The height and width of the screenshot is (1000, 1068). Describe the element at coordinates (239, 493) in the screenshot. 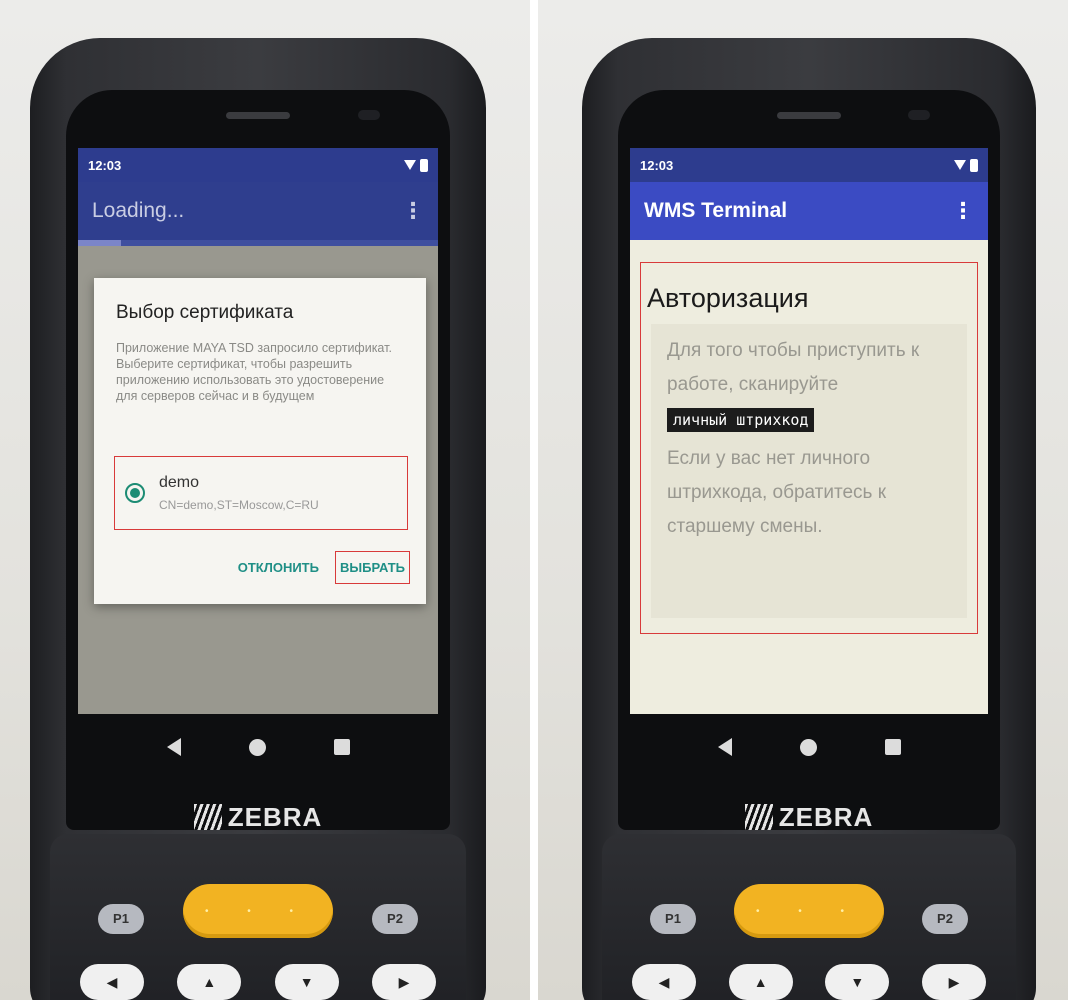

I see `certificate-info: demo CN=demo,ST=Moscow,C=RU` at that location.